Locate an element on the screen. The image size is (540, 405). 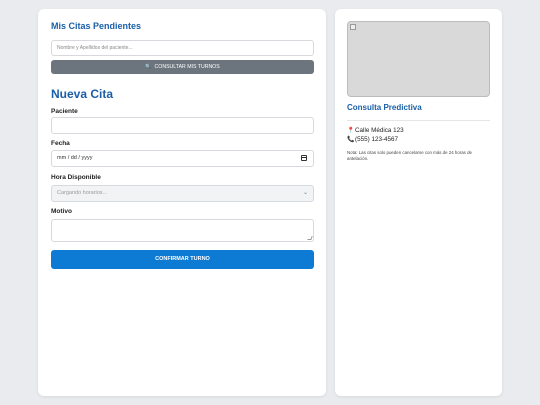
resize-handle-icon is located at coordinates (310, 238).